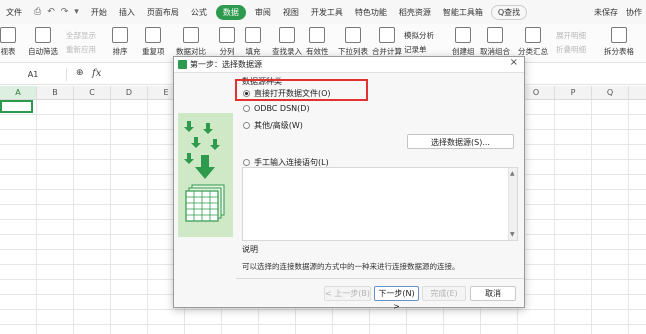 This screenshot has height=334, width=646. What do you see at coordinates (163, 12) in the screenshot?
I see `tab-page-layout: 页面布局` at bounding box center [163, 12].